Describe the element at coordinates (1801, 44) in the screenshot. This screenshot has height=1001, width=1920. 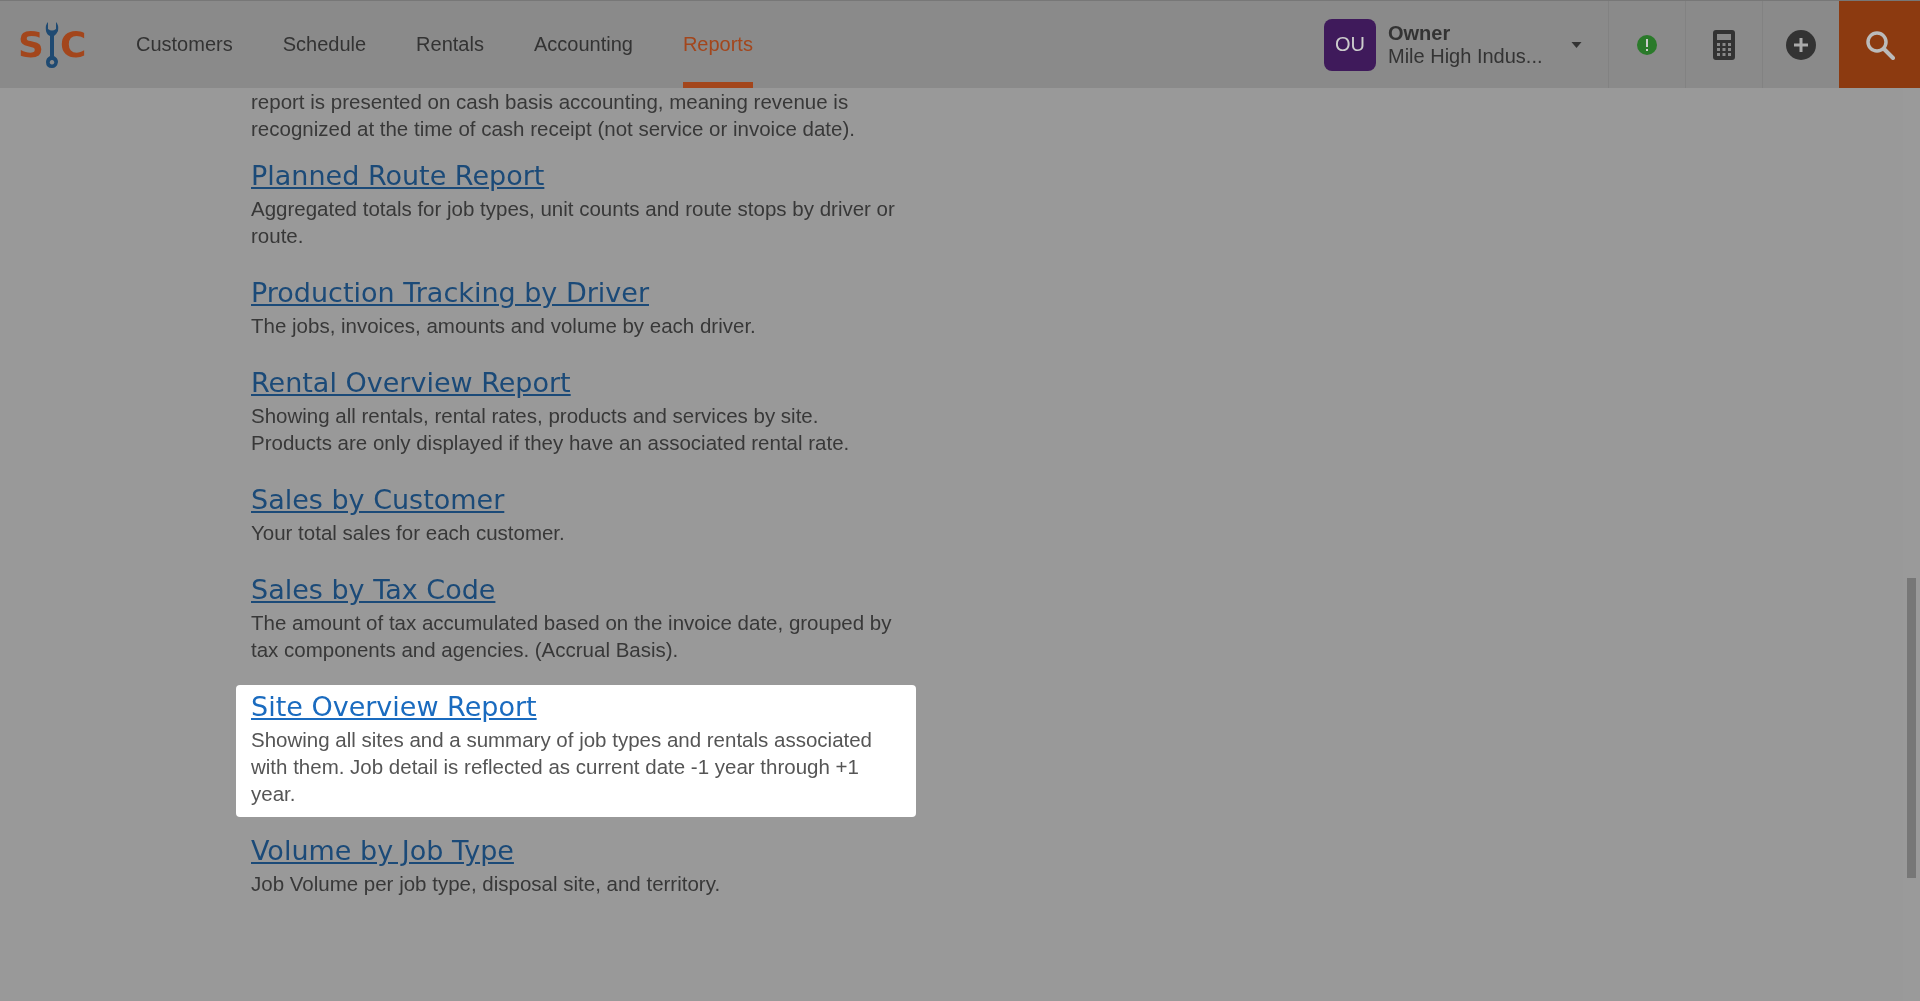
I see `plus-icon` at that location.